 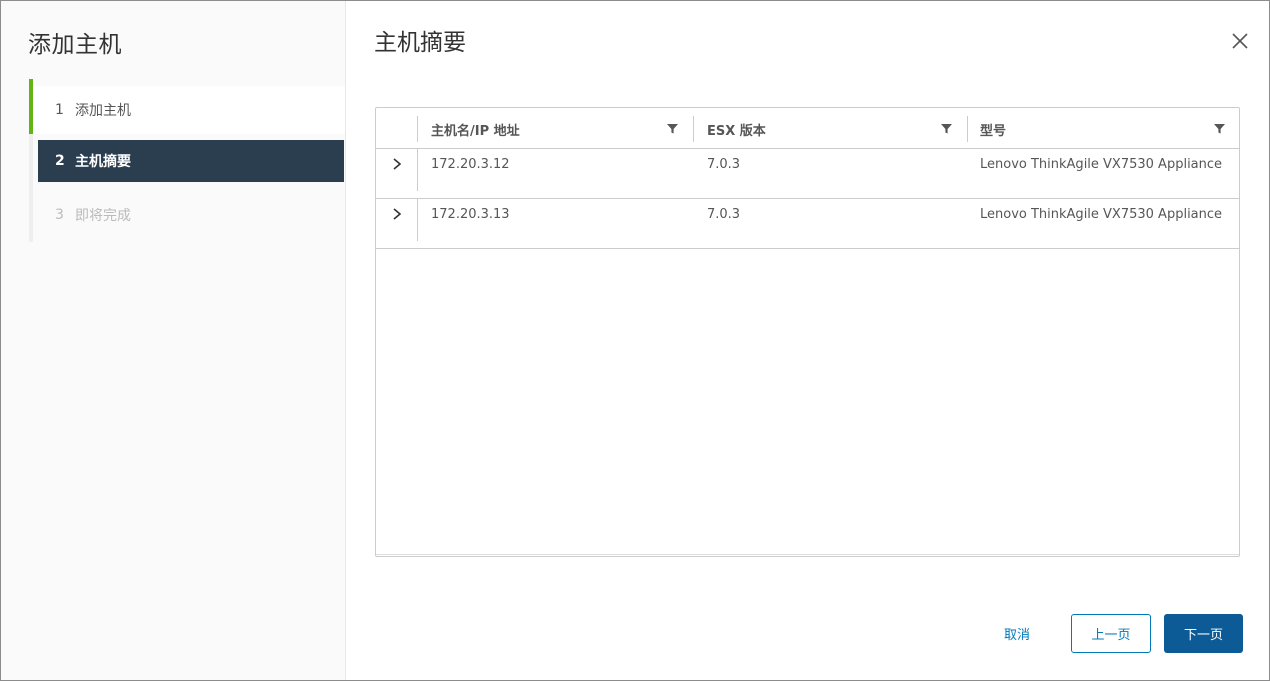 What do you see at coordinates (59, 110) in the screenshot?
I see `step-number: 1` at bounding box center [59, 110].